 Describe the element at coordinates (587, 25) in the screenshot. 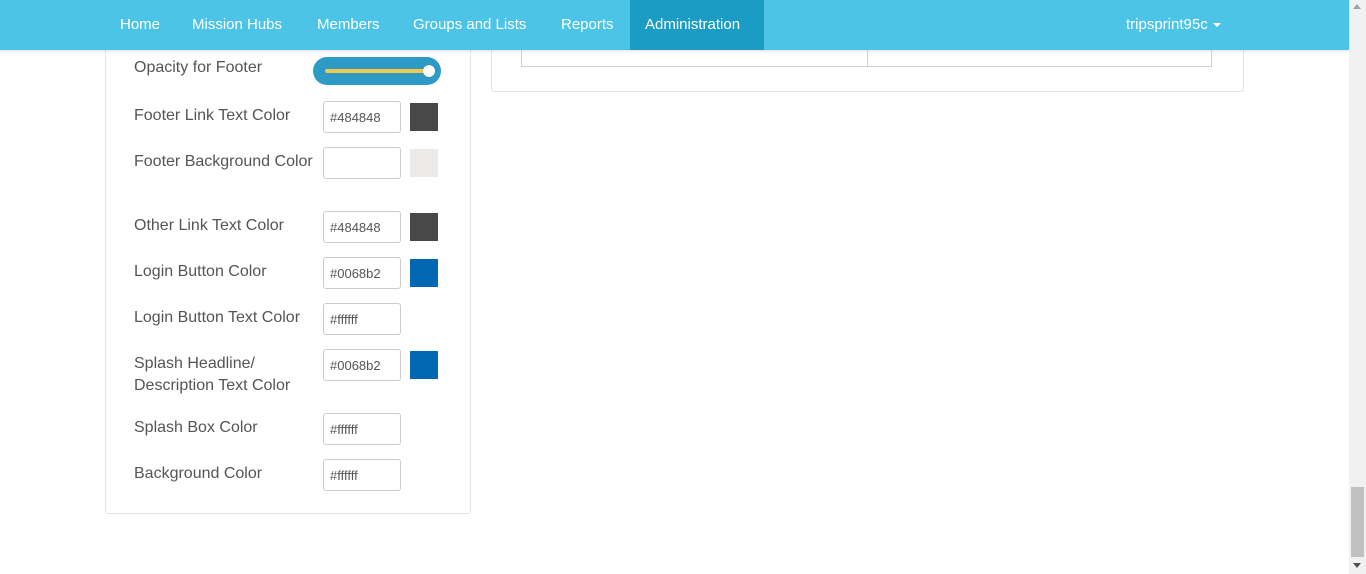

I see `nav-reports: Reports` at that location.